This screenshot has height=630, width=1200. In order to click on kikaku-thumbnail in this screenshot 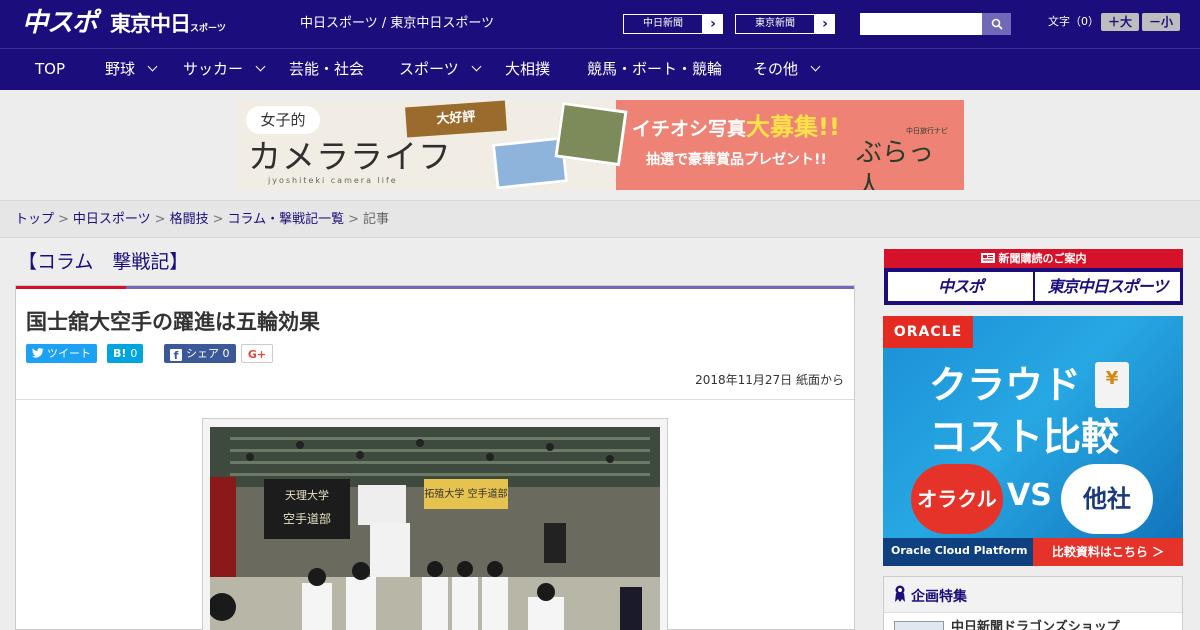, I will do `click(919, 625)`.